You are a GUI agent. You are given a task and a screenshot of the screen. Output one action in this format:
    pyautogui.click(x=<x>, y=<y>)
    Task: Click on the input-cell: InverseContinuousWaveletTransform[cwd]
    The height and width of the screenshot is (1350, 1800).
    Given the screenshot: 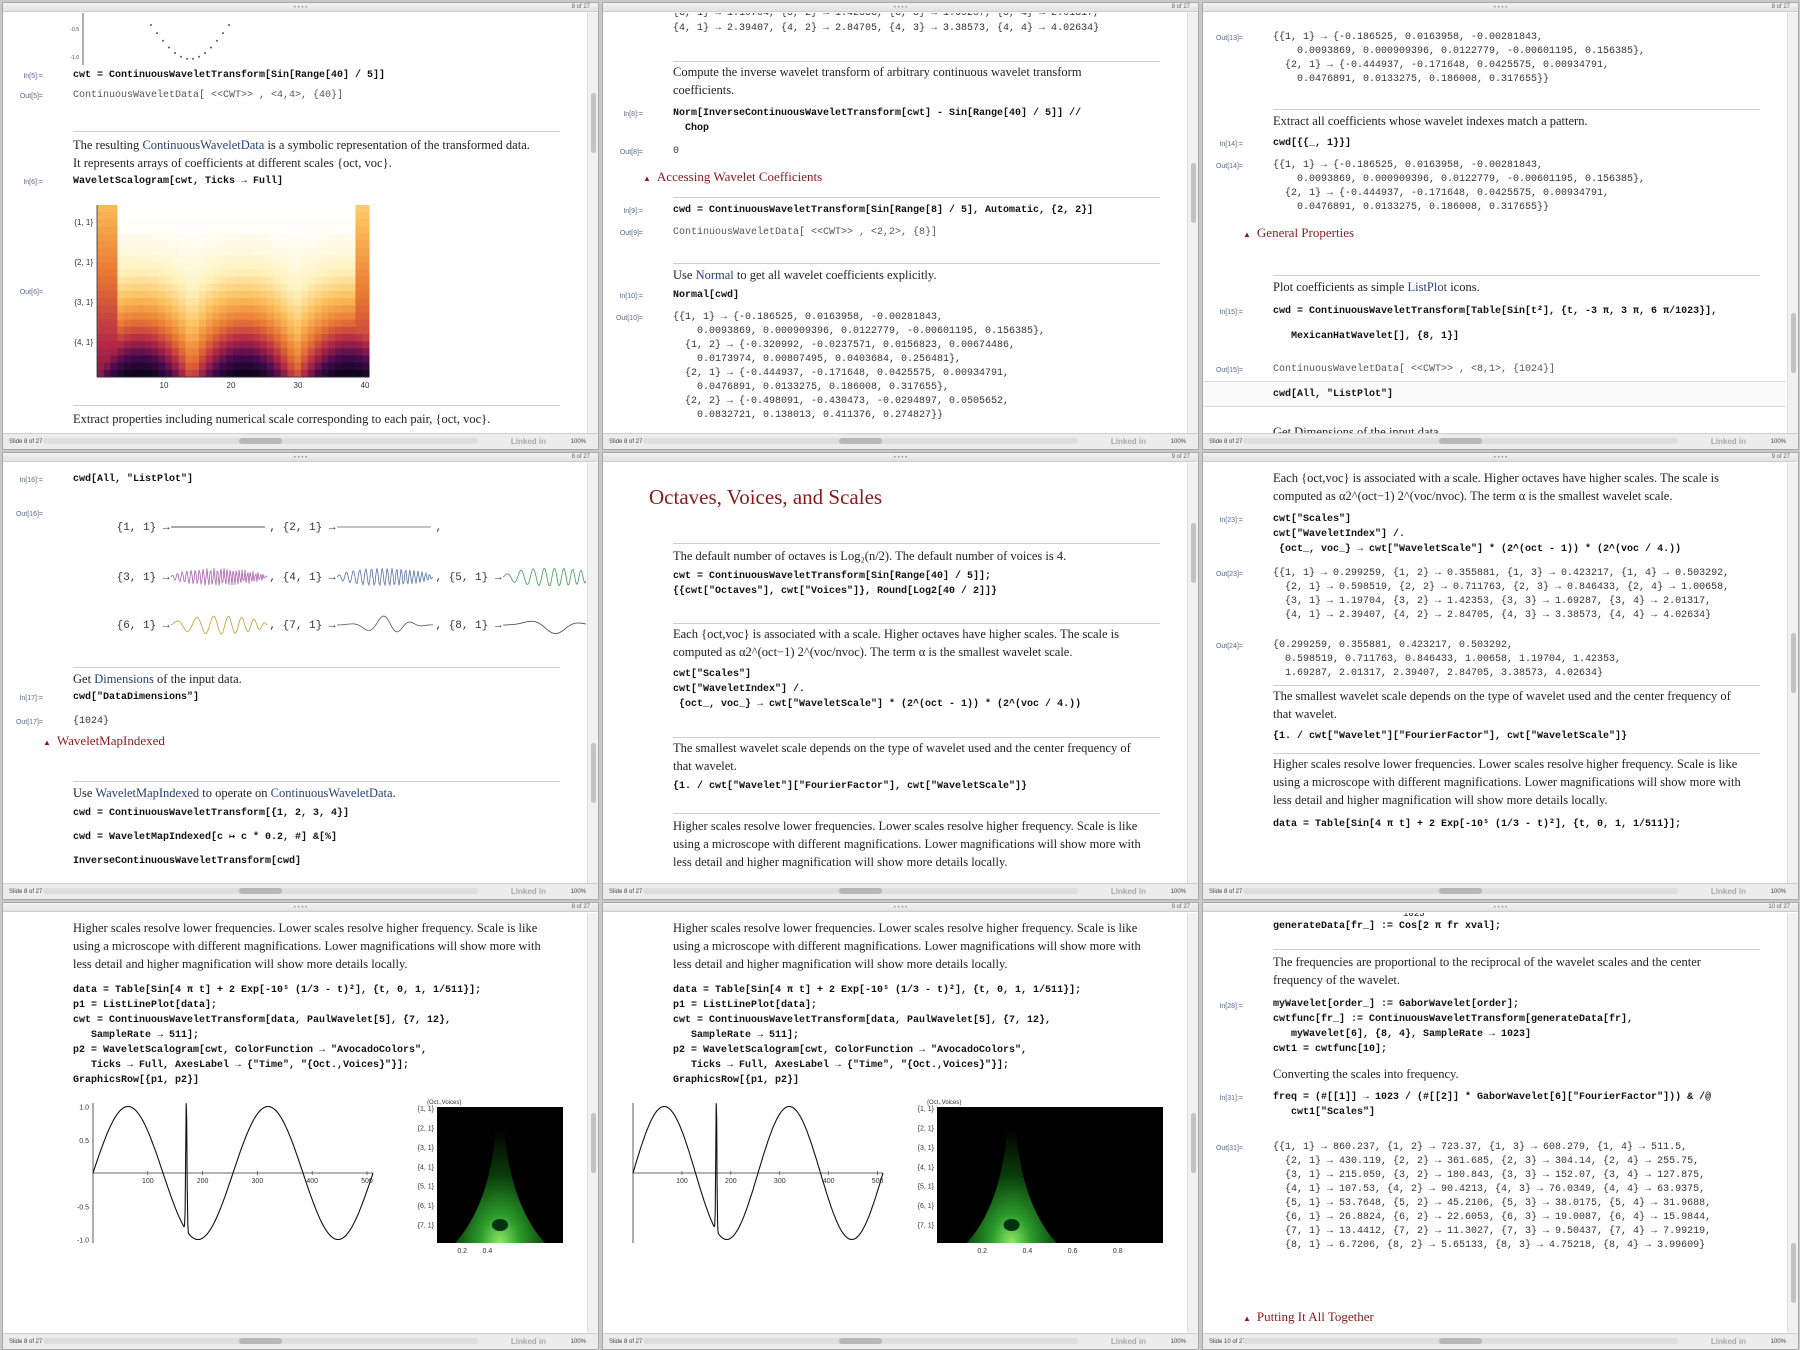 What is the action you would take?
    pyautogui.click(x=187, y=861)
    